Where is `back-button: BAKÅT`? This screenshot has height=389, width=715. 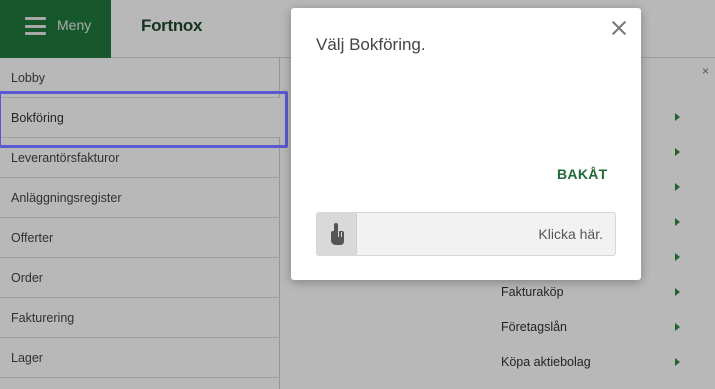 back-button: BAKÅT is located at coordinates (582, 174).